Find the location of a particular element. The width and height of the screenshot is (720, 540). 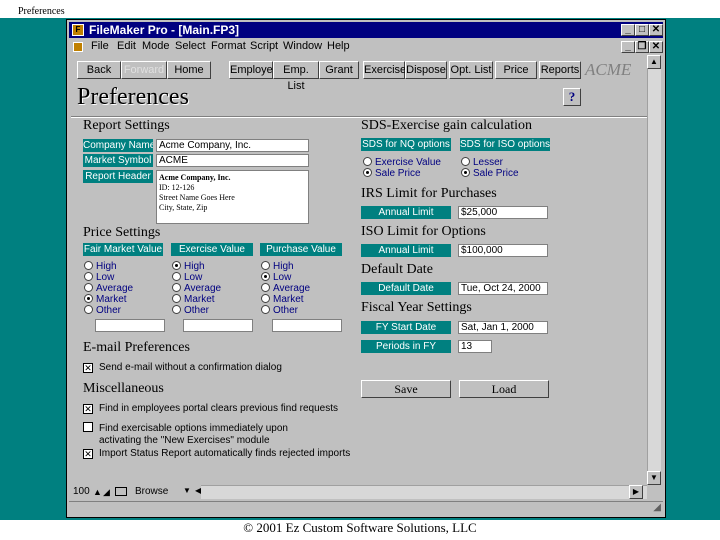

zoom-level: 100 is located at coordinates (81, 491).